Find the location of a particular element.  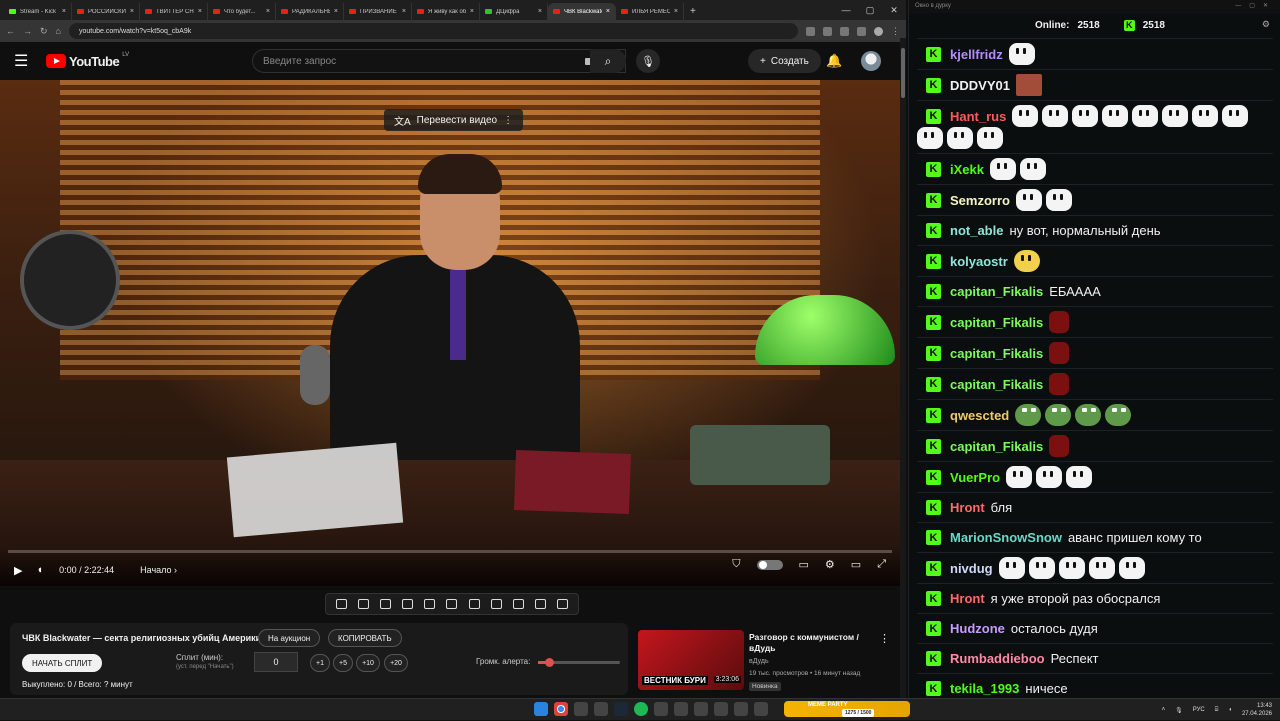

autoplay-toggle is located at coordinates (769, 564).